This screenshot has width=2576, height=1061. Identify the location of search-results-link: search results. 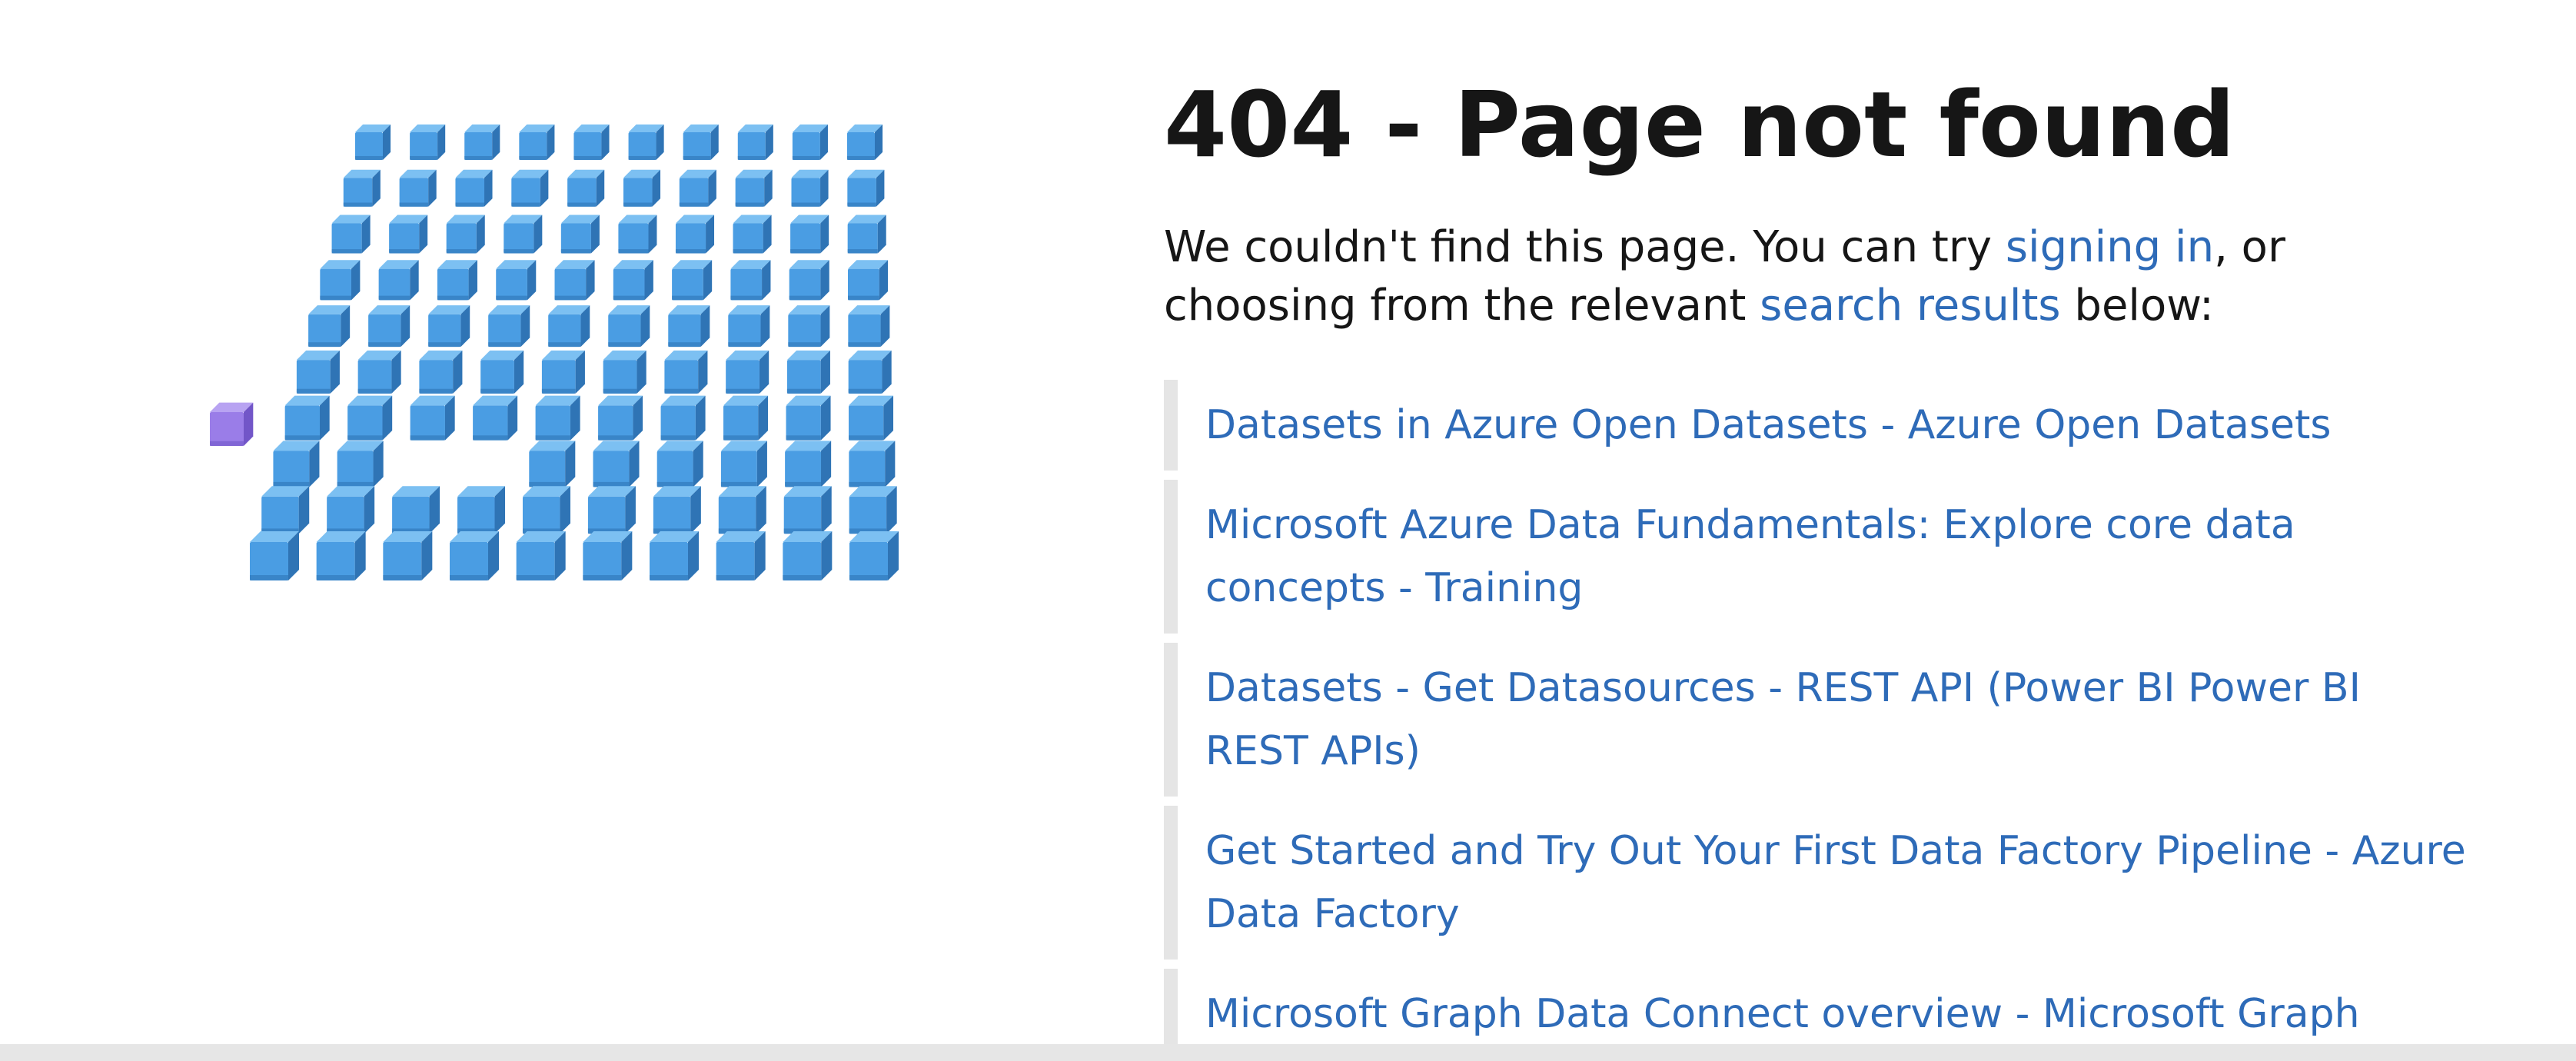
(1910, 306).